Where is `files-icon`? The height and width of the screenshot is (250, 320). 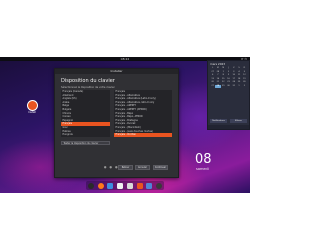 files-icon is located at coordinates (110, 185).